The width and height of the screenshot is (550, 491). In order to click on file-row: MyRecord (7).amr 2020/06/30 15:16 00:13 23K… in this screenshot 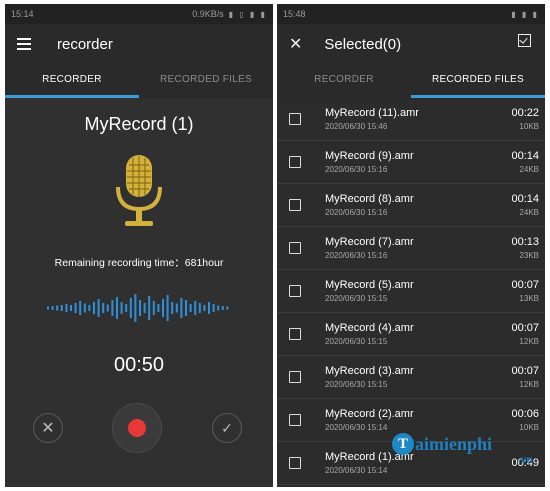, I will do `click(411, 248)`.